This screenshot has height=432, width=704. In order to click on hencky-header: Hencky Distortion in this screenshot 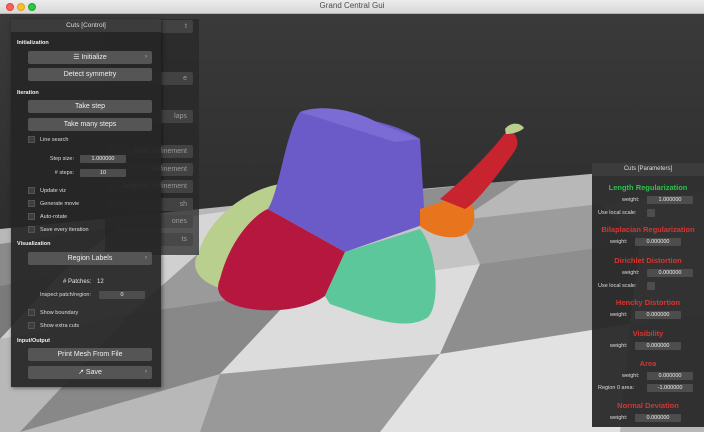, I will do `click(648, 302)`.